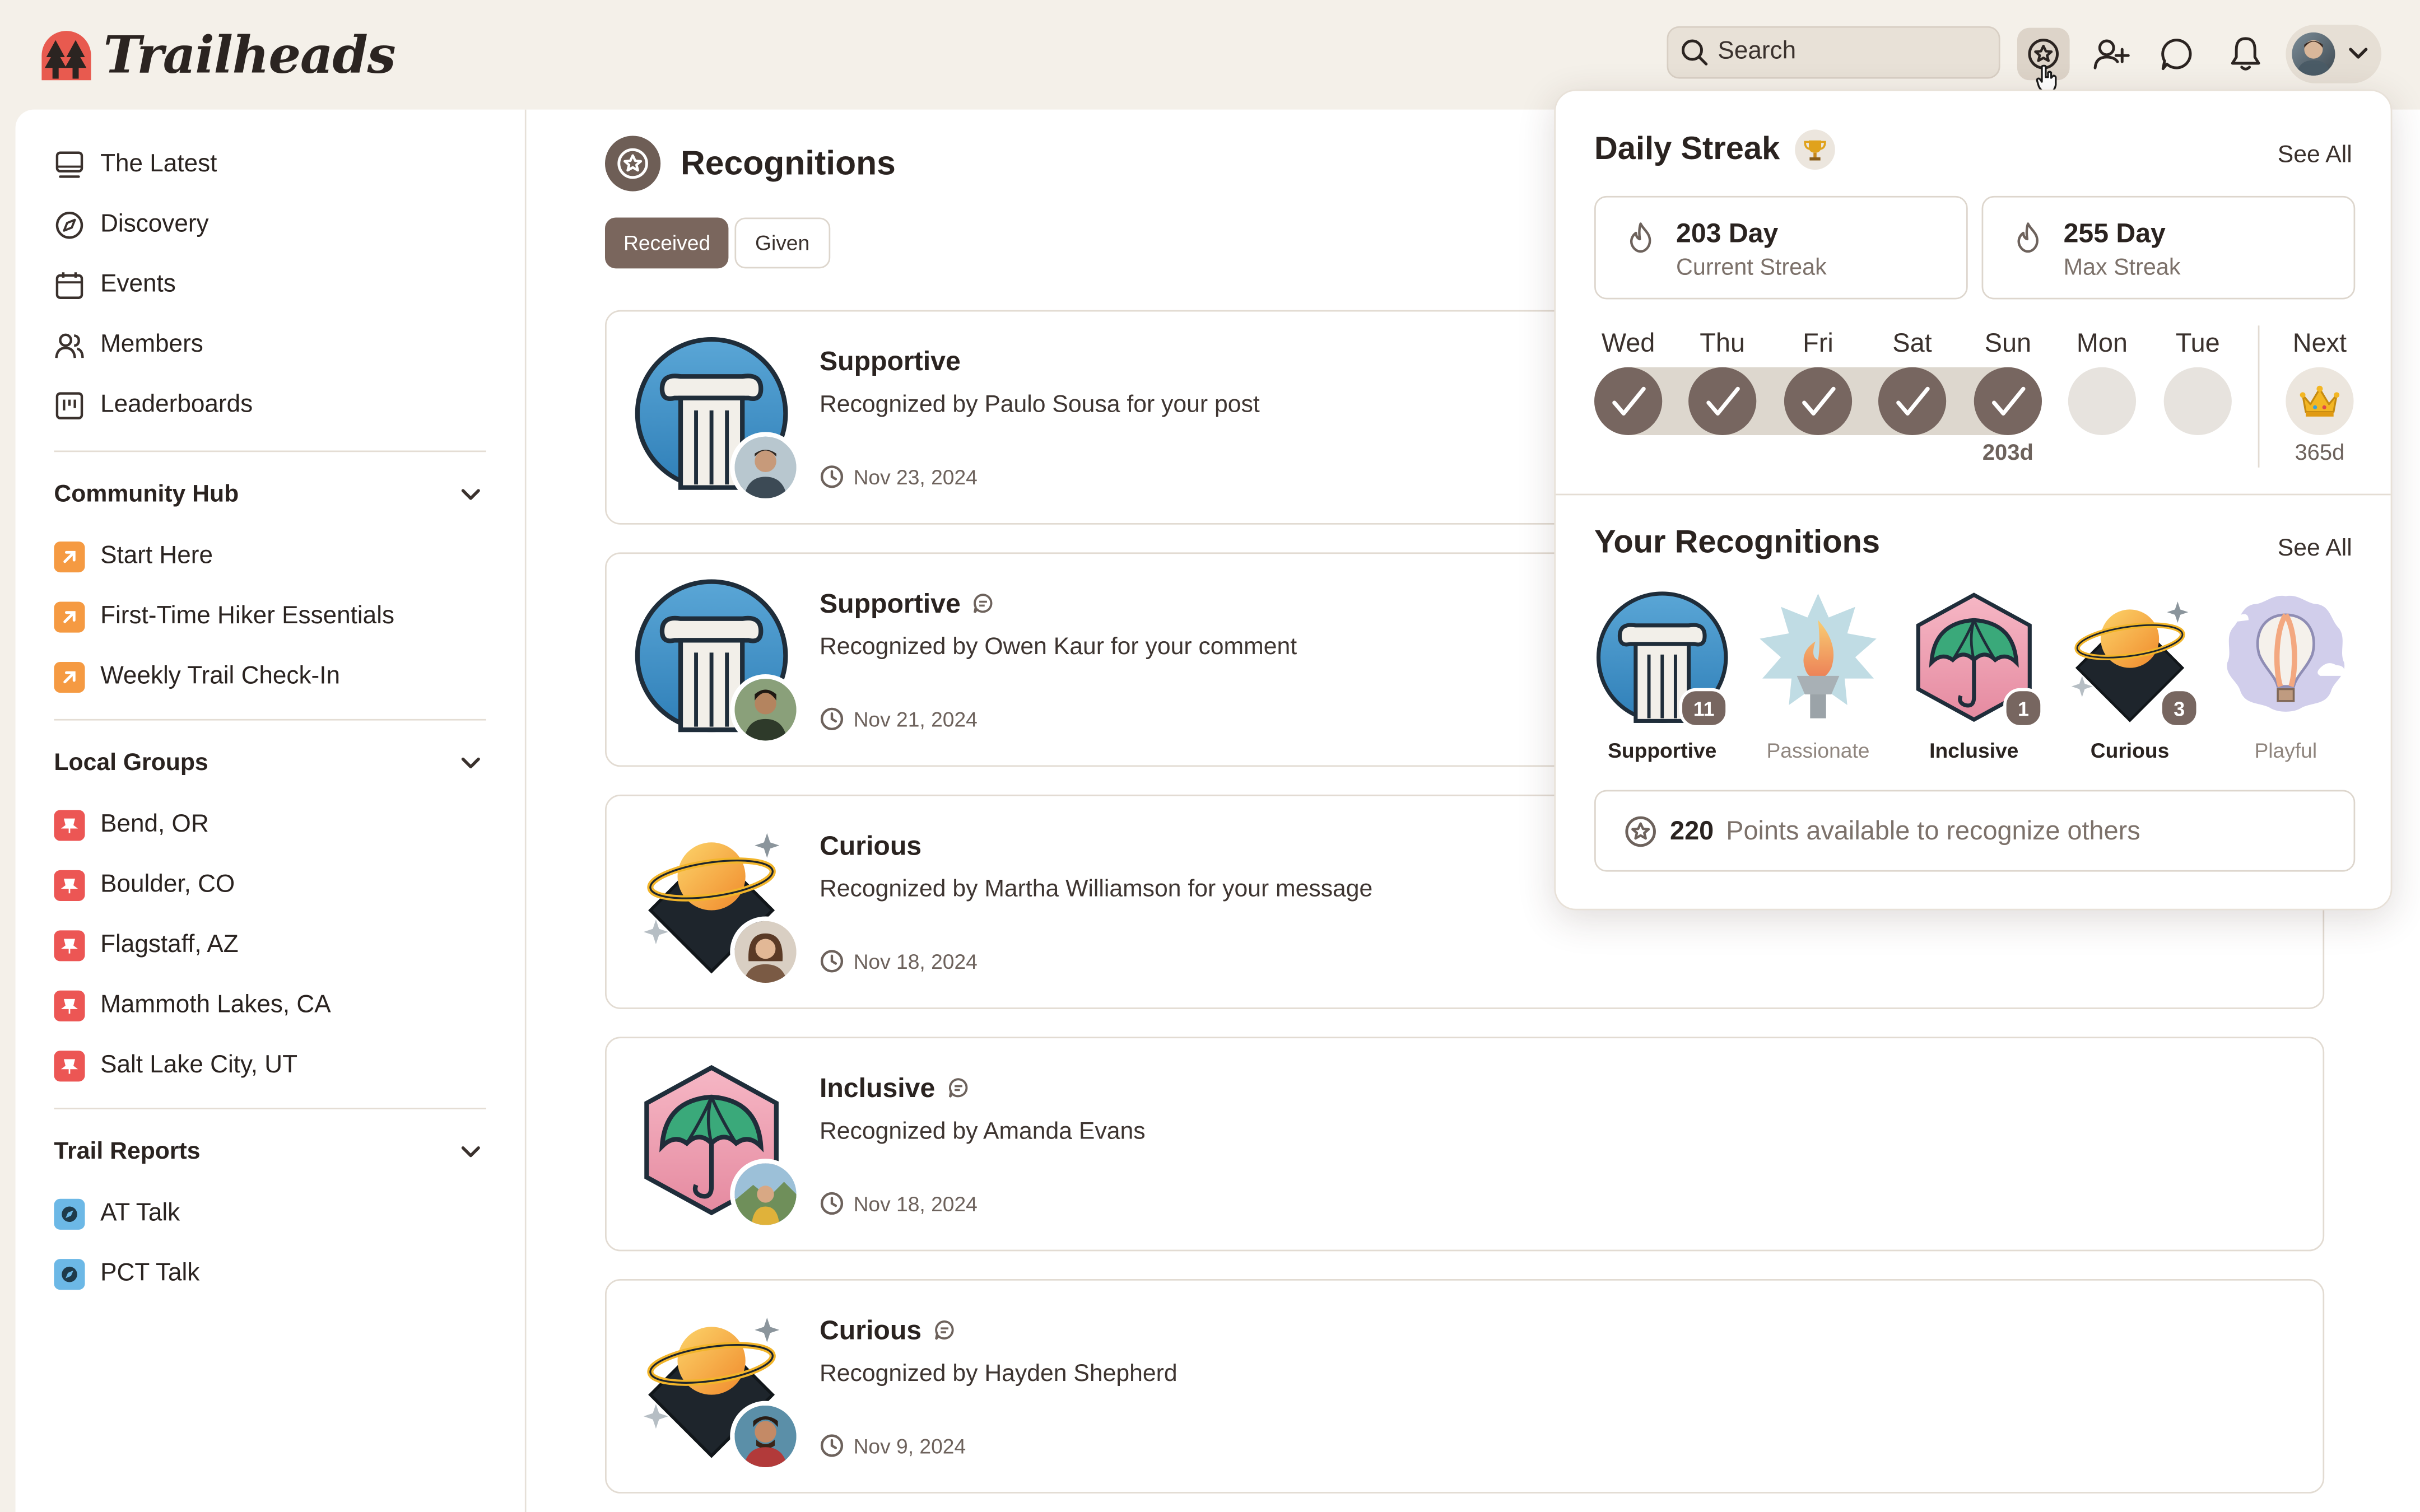 This screenshot has width=2420, height=1512. What do you see at coordinates (271, 825) in the screenshot?
I see `sidebar-item-bend: Bend, OR` at bounding box center [271, 825].